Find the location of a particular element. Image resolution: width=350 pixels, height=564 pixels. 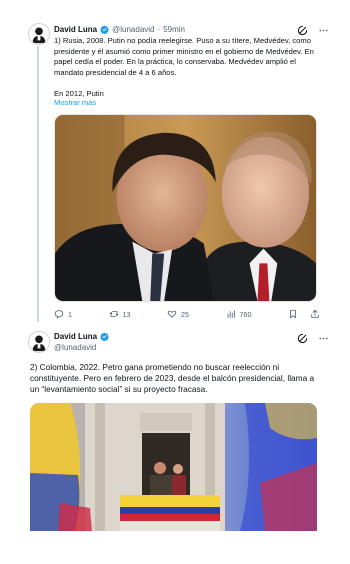

share-icon is located at coordinates (315, 313).